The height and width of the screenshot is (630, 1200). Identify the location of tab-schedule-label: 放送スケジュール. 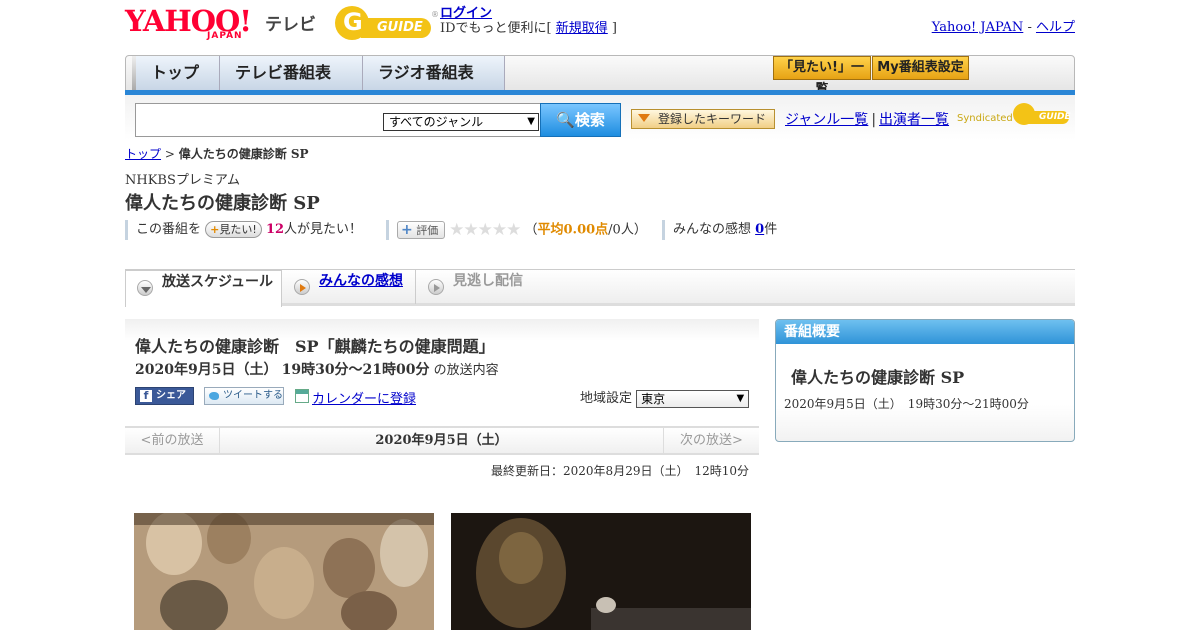
(218, 282).